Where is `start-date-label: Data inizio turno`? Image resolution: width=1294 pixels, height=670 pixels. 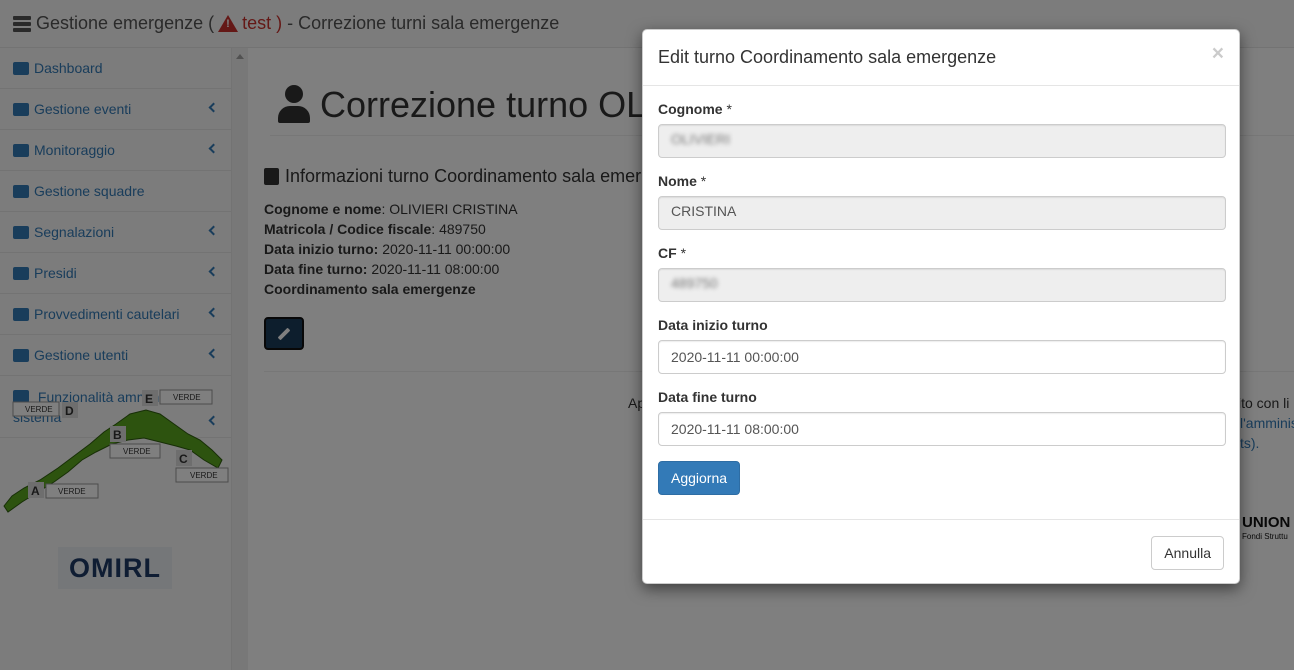 start-date-label: Data inizio turno is located at coordinates (713, 325).